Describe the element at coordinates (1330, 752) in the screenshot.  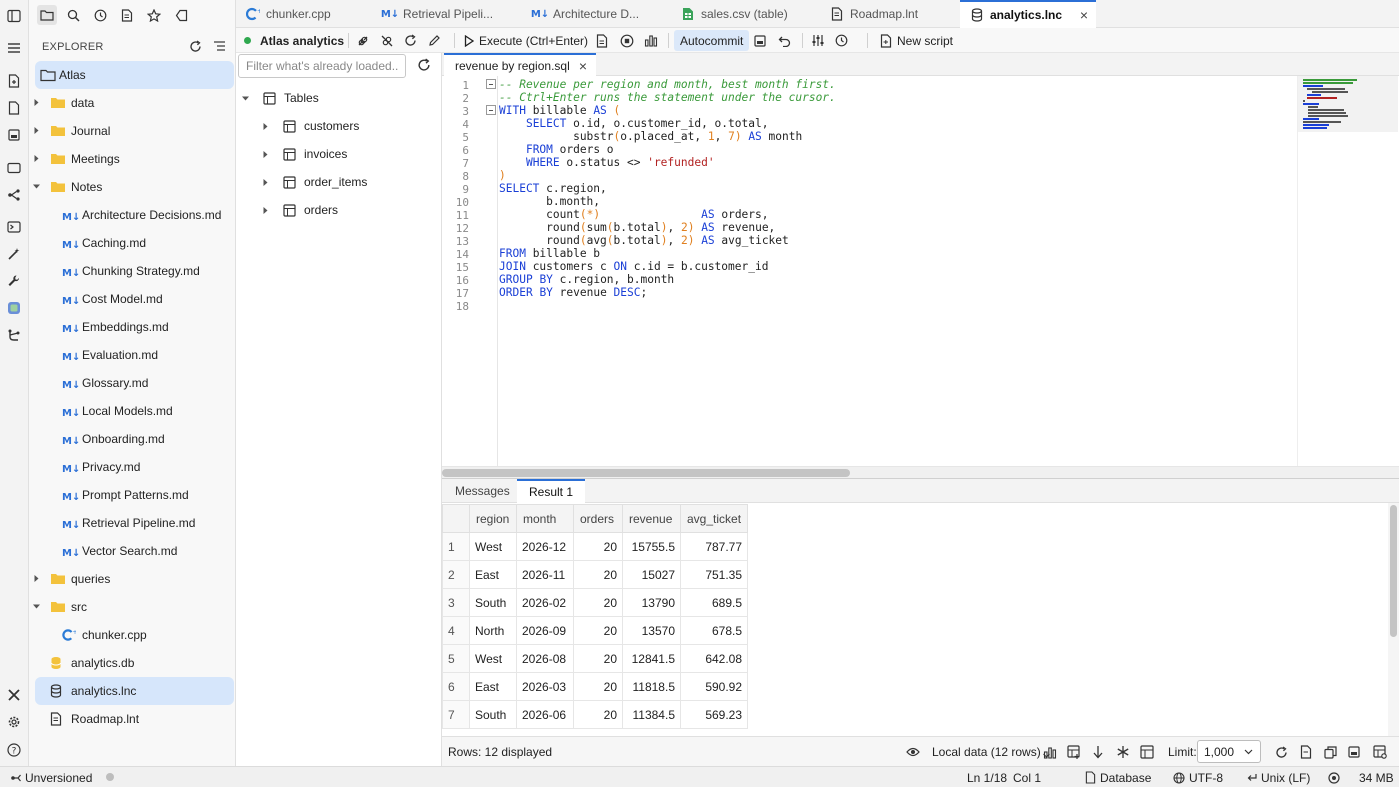
I see `copy-icon` at that location.